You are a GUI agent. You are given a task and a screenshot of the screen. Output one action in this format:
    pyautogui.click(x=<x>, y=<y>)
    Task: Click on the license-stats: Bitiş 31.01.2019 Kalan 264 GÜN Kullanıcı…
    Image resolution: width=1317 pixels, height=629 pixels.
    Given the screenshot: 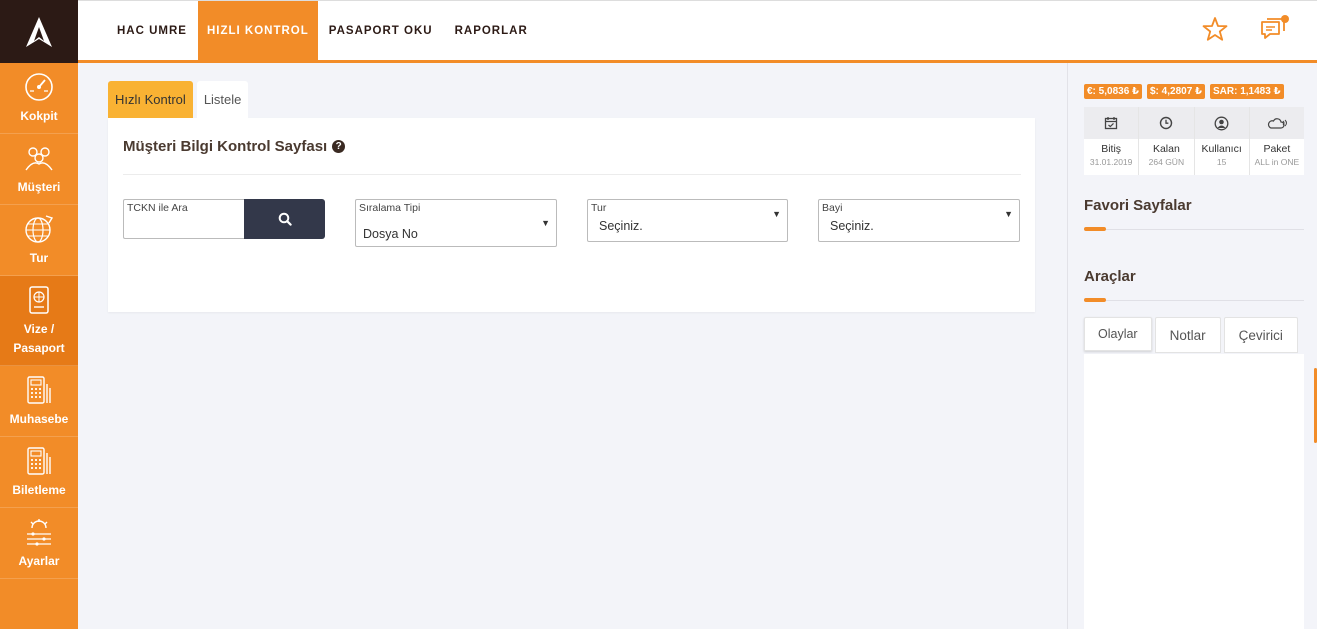 What is the action you would take?
    pyautogui.click(x=1194, y=141)
    